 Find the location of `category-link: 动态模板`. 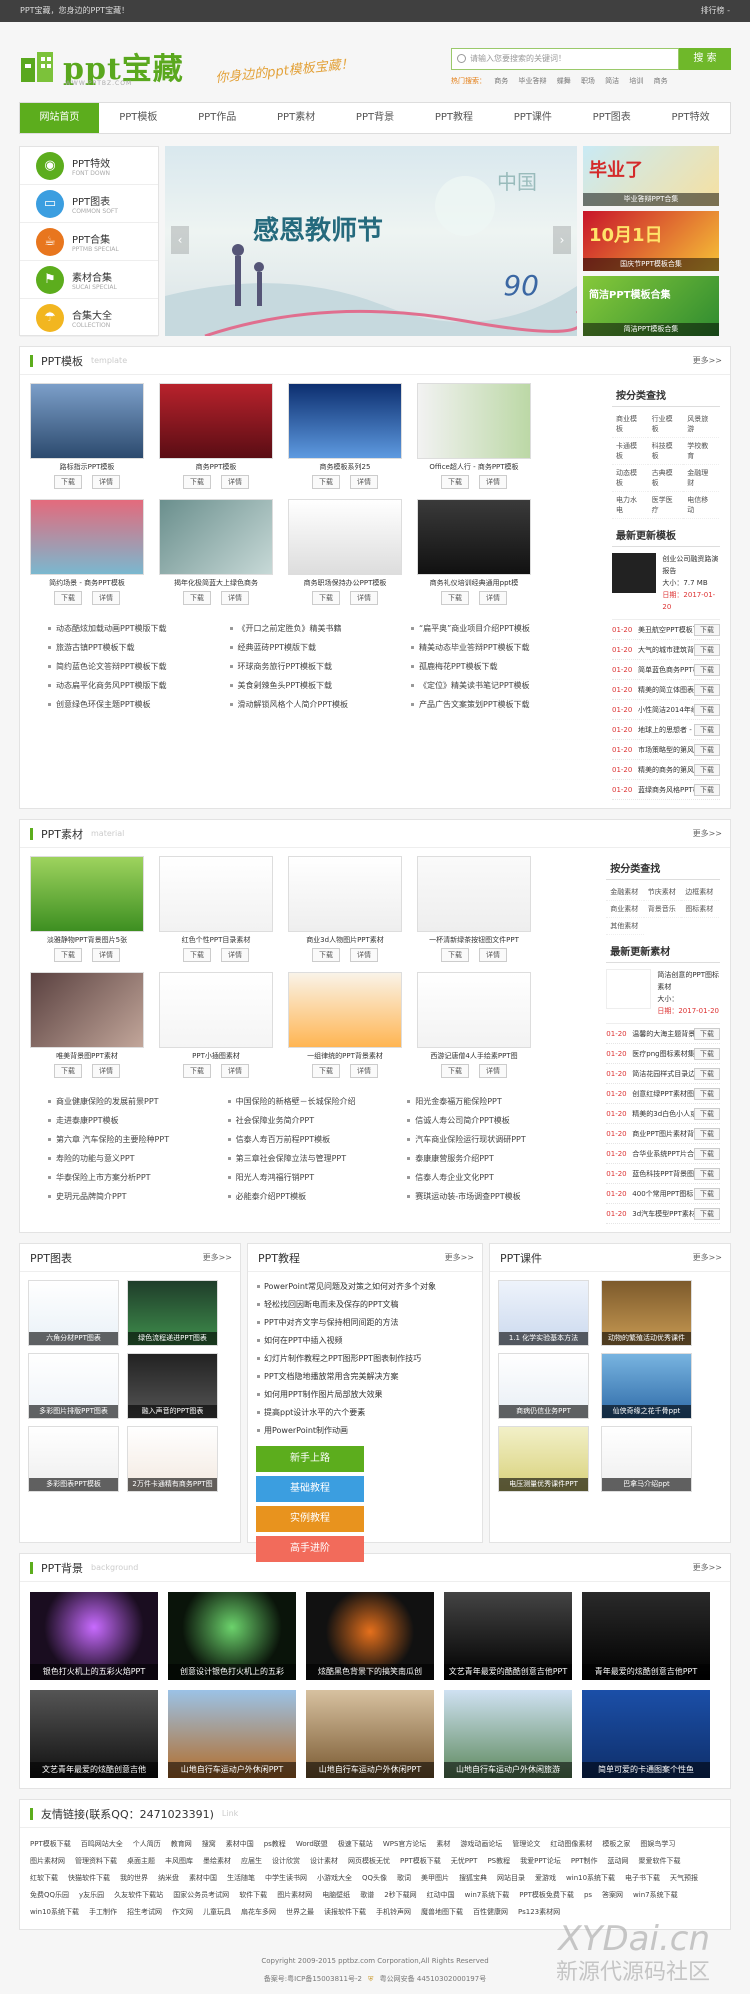

category-link: 动态模板 is located at coordinates (630, 478).